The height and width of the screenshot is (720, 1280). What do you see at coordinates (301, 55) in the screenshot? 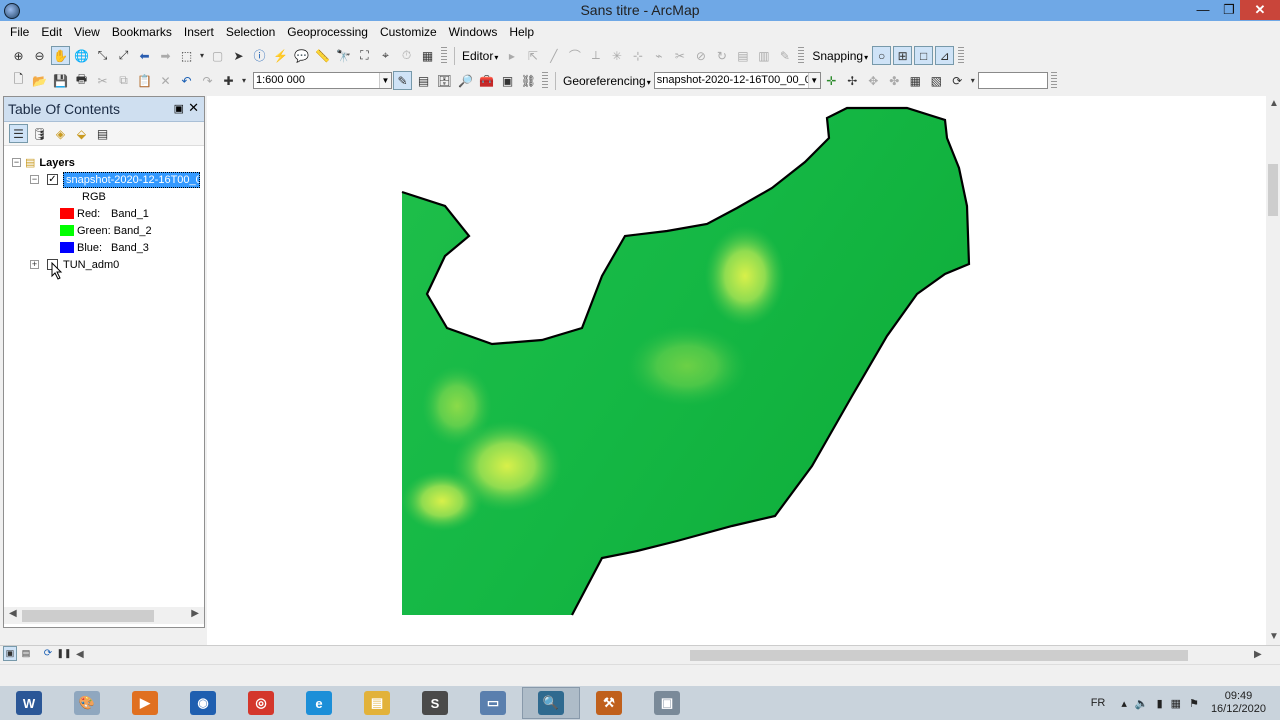
I see `html-popup-icon: 💬` at bounding box center [301, 55].